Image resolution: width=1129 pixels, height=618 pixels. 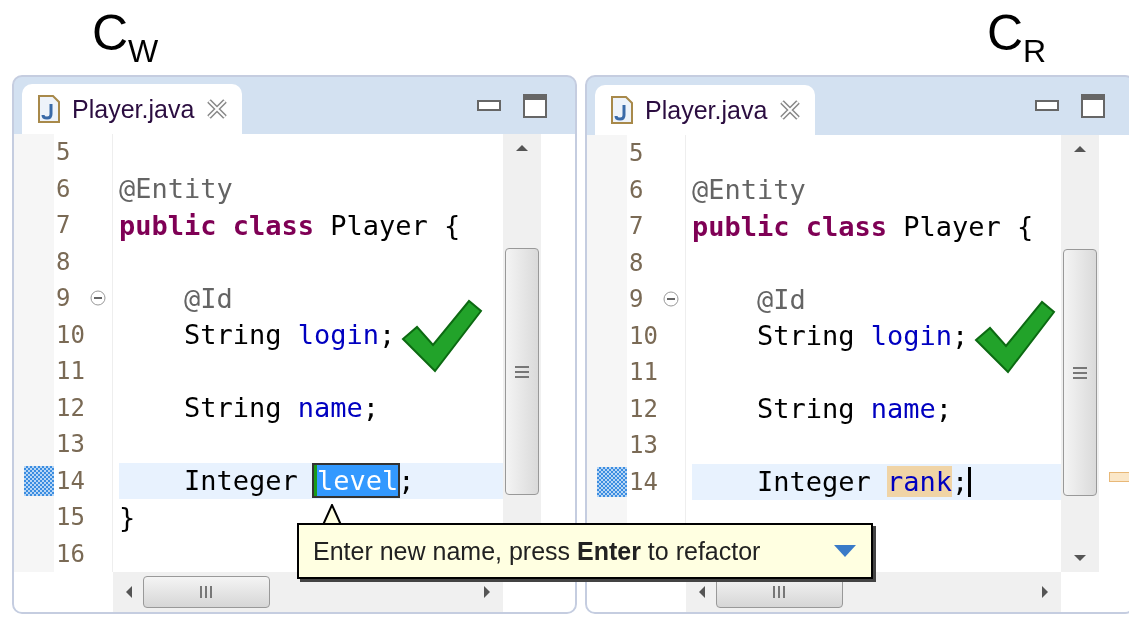 I want to click on panel-heading: C$_{R}$, so click(x=1017, y=37).